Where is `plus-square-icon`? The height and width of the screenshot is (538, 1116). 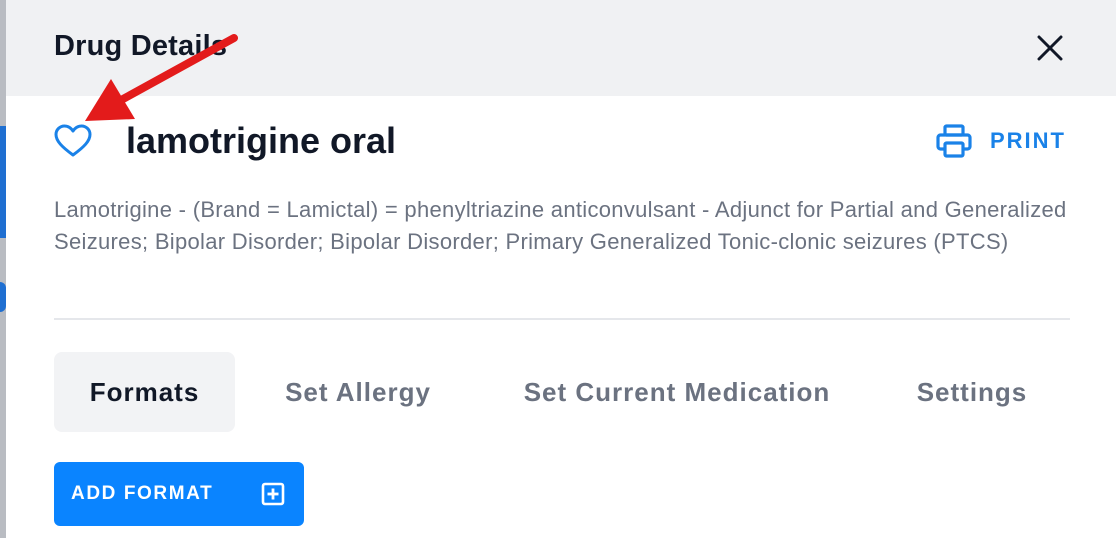
plus-square-icon is located at coordinates (273, 494).